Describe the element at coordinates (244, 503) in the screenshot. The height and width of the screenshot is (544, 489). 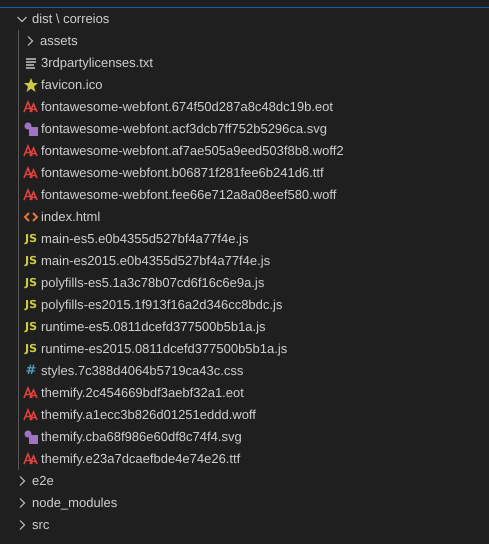
I see `folder-item: node_modules` at that location.